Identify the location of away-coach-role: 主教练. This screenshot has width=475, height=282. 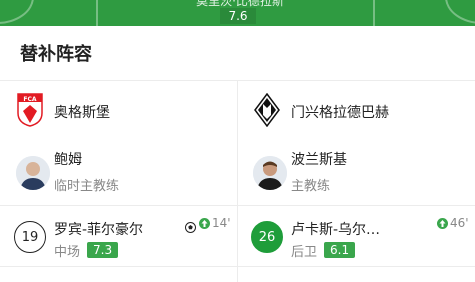
(311, 186).